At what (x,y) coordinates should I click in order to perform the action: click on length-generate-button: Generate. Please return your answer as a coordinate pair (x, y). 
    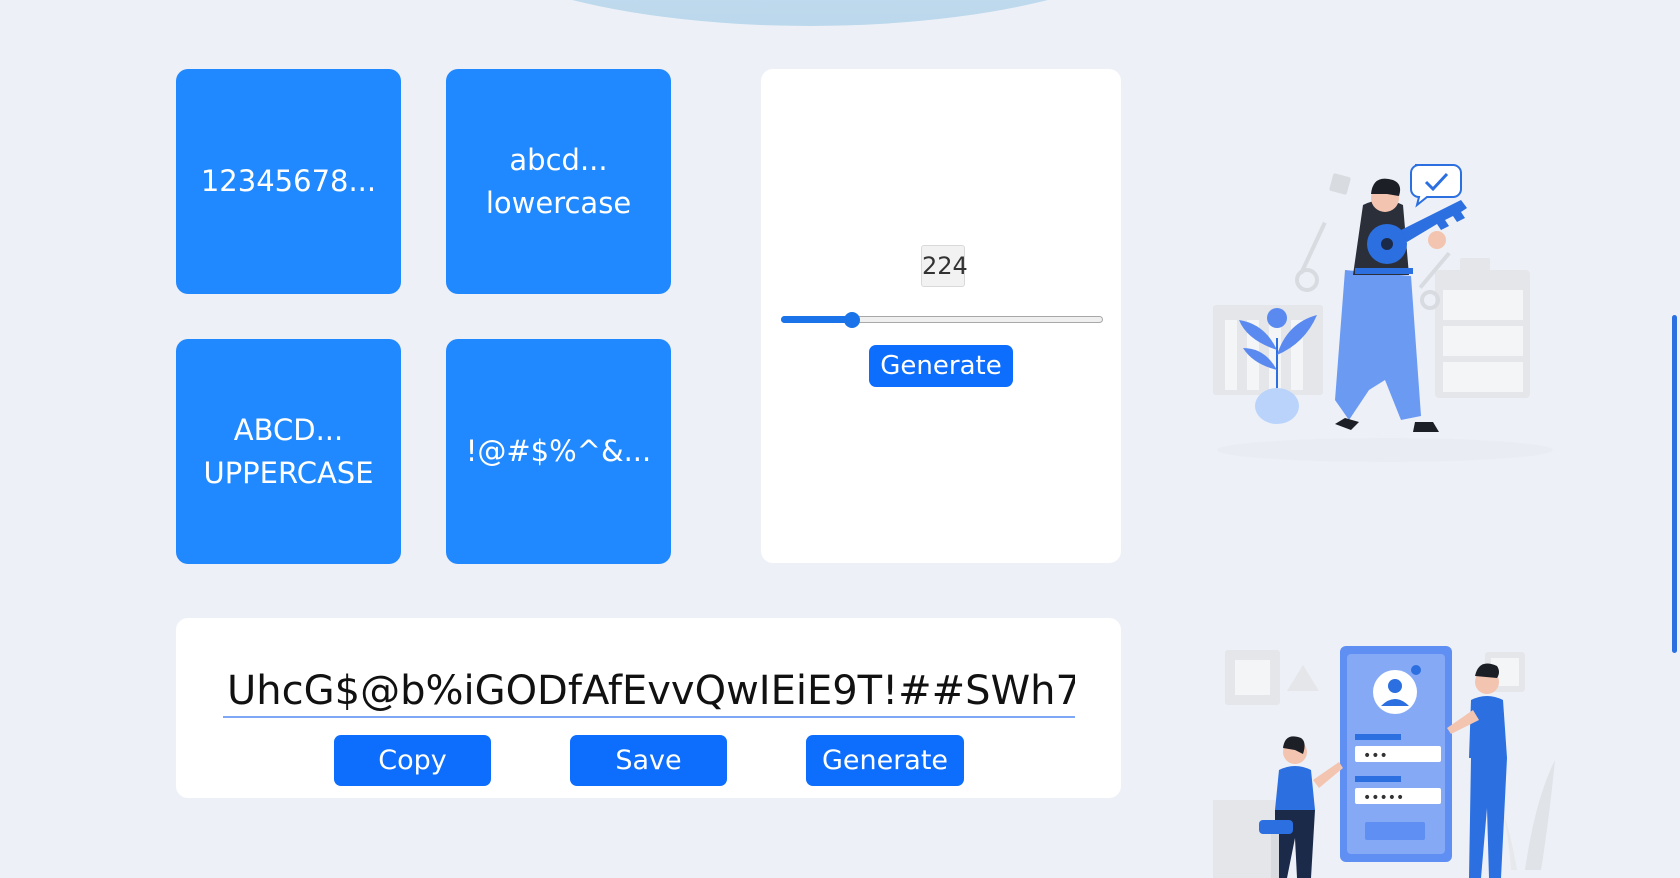
    Looking at the image, I should click on (941, 366).